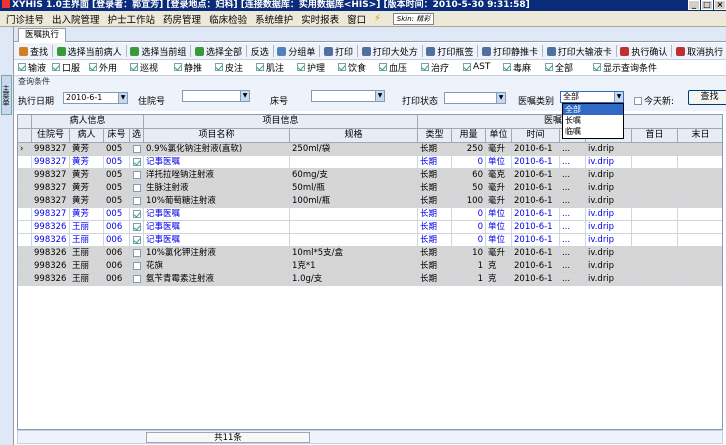 This screenshot has width=726, height=445. I want to click on today-new-checkbox: 今天新:, so click(654, 100).